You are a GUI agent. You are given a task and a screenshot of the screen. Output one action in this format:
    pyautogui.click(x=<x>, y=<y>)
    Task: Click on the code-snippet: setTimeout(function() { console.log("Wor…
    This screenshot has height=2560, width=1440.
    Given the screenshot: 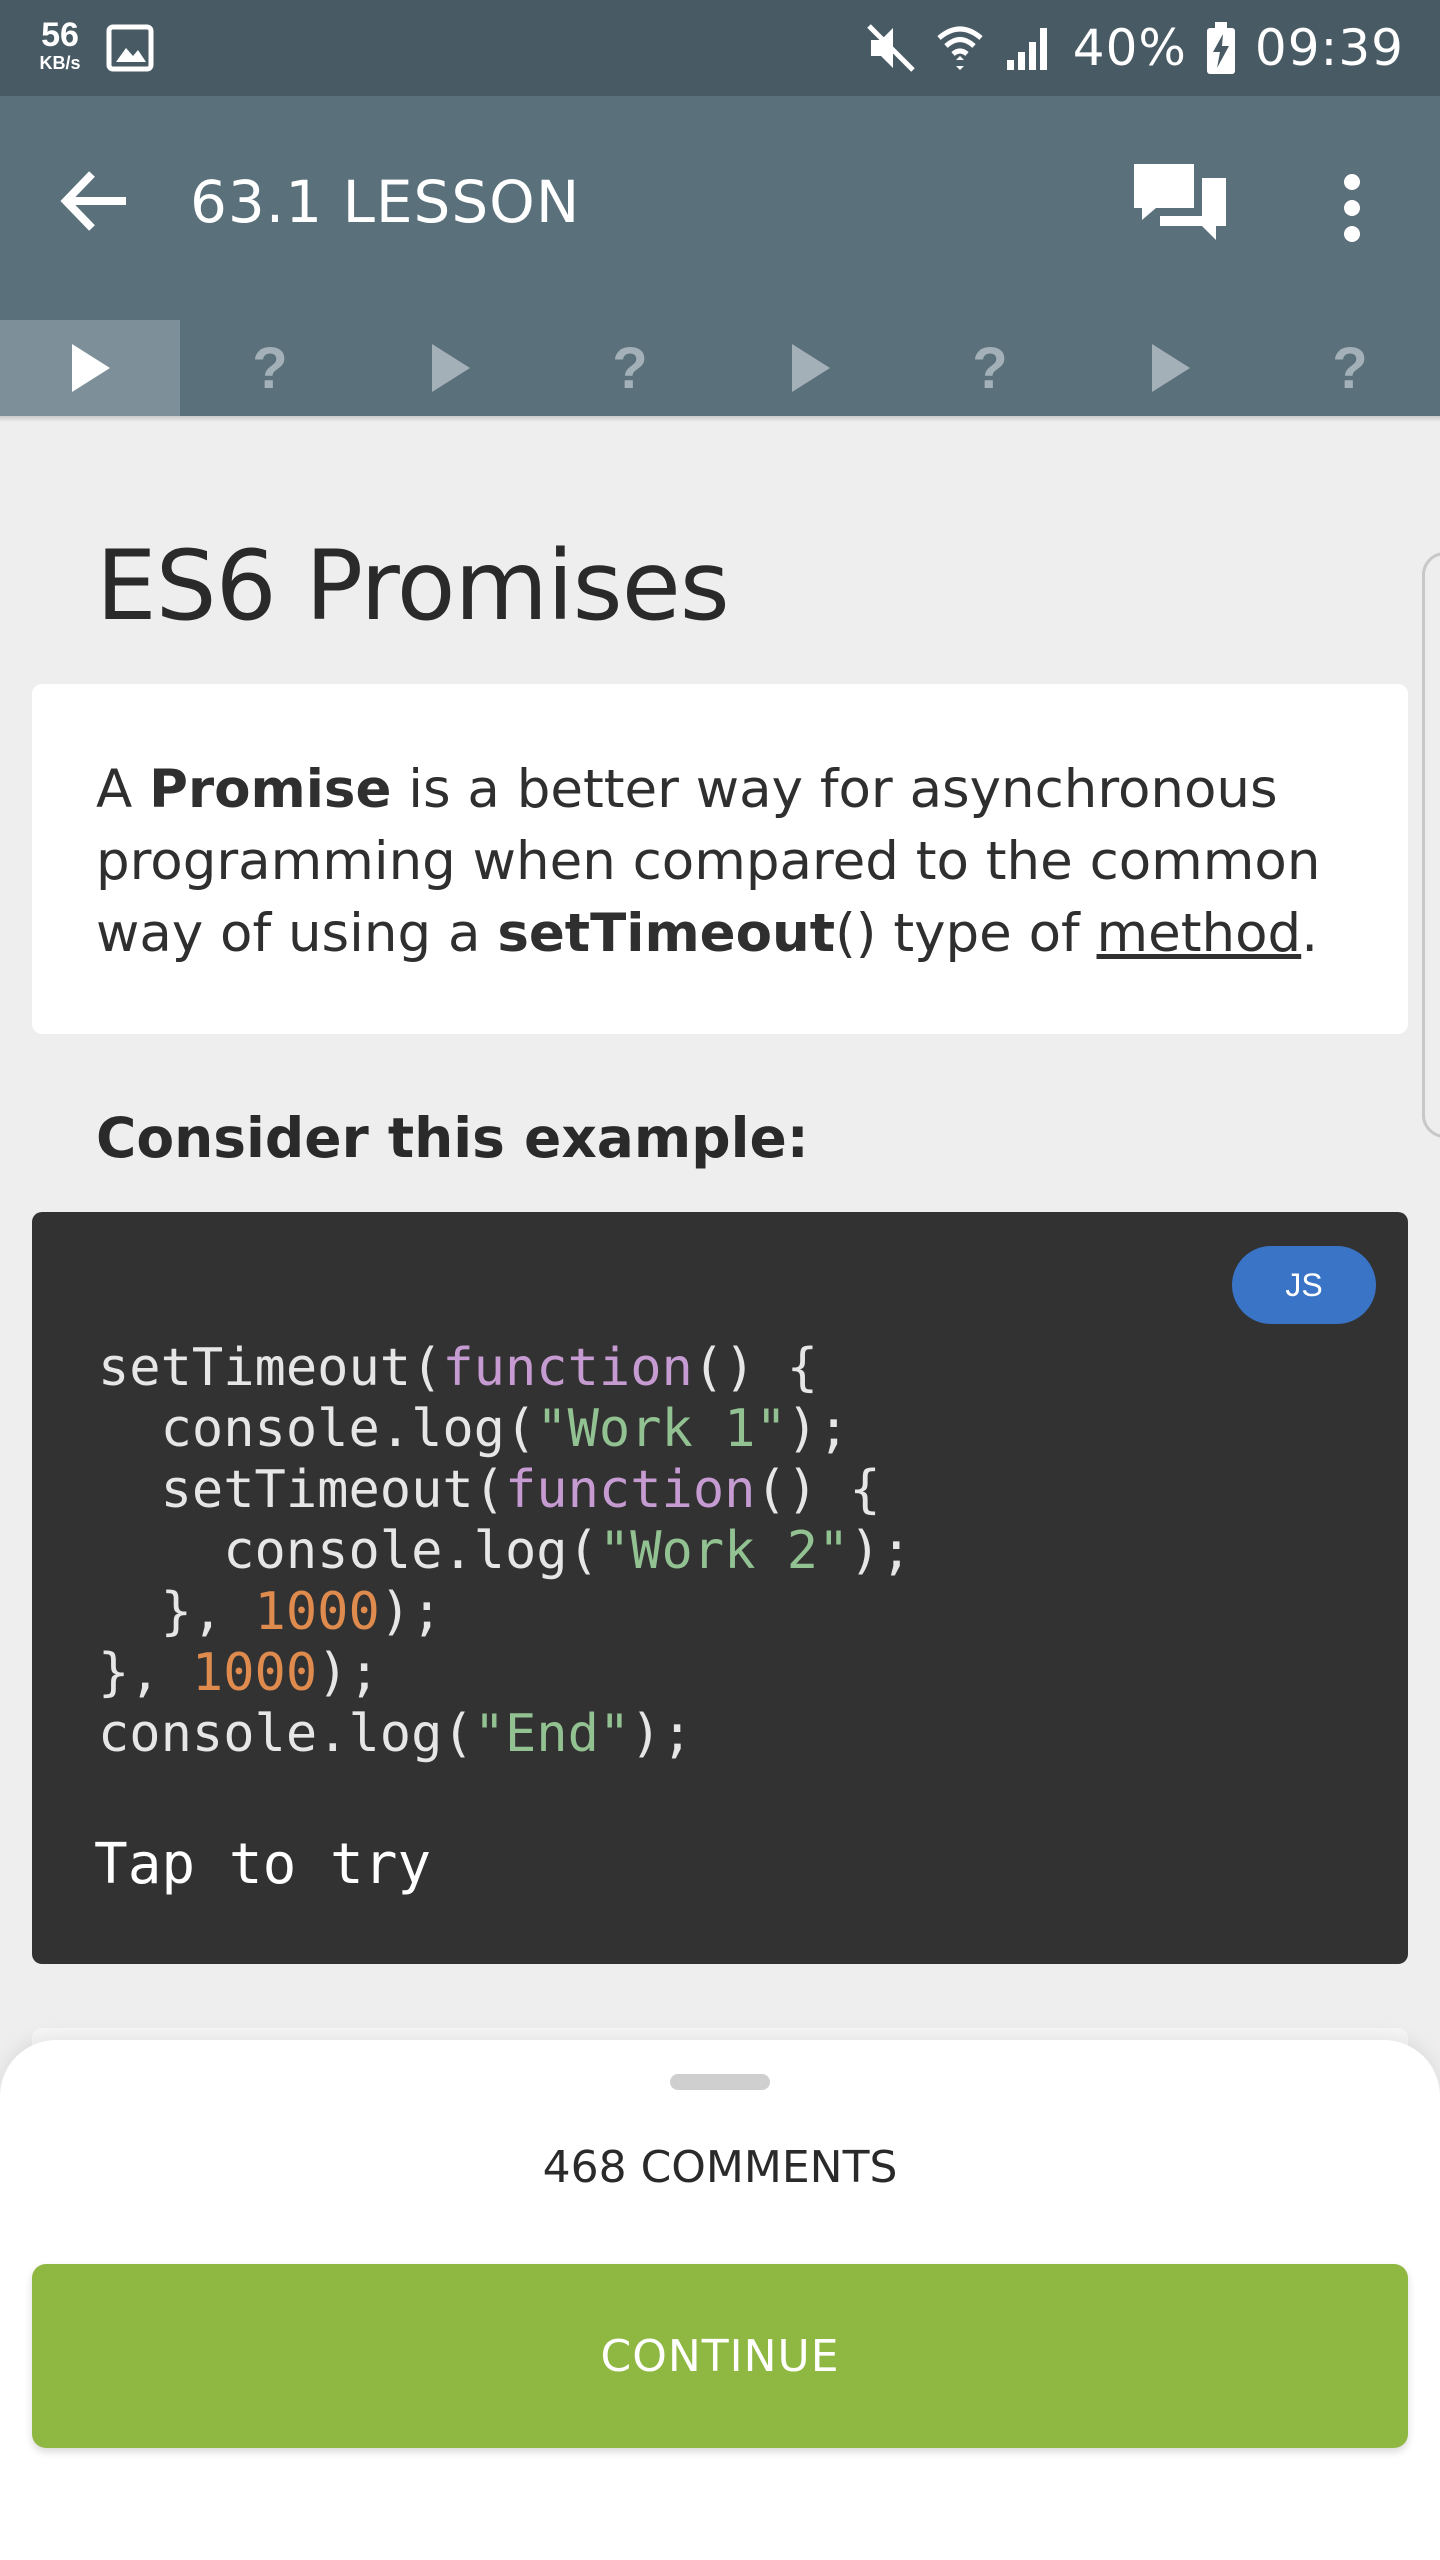 What is the action you would take?
    pyautogui.click(x=505, y=1551)
    